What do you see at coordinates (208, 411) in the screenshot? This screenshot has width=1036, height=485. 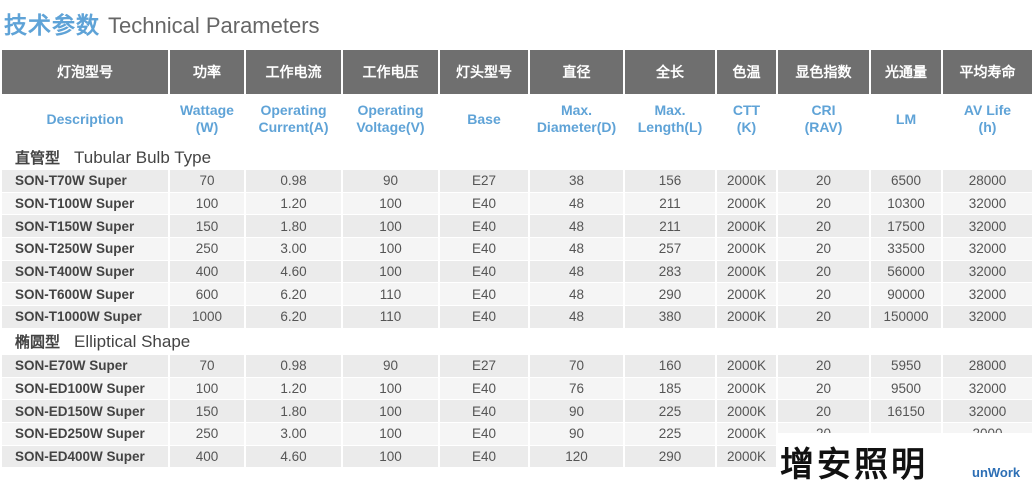 I see `table-cell: 150` at bounding box center [208, 411].